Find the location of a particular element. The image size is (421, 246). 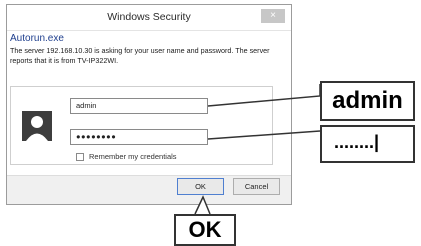

ok-callout: OK is located at coordinates (205, 230).